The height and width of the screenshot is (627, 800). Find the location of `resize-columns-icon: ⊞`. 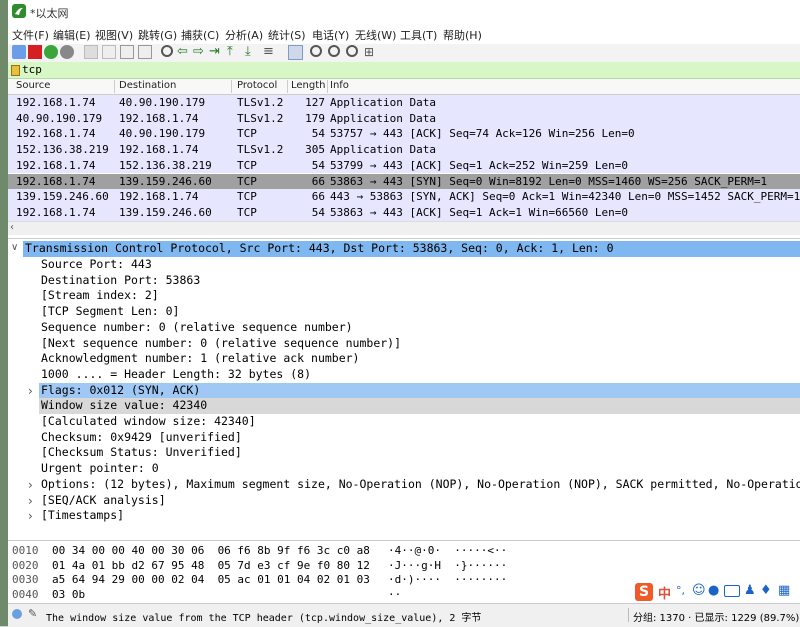

resize-columns-icon: ⊞ is located at coordinates (371, 52).